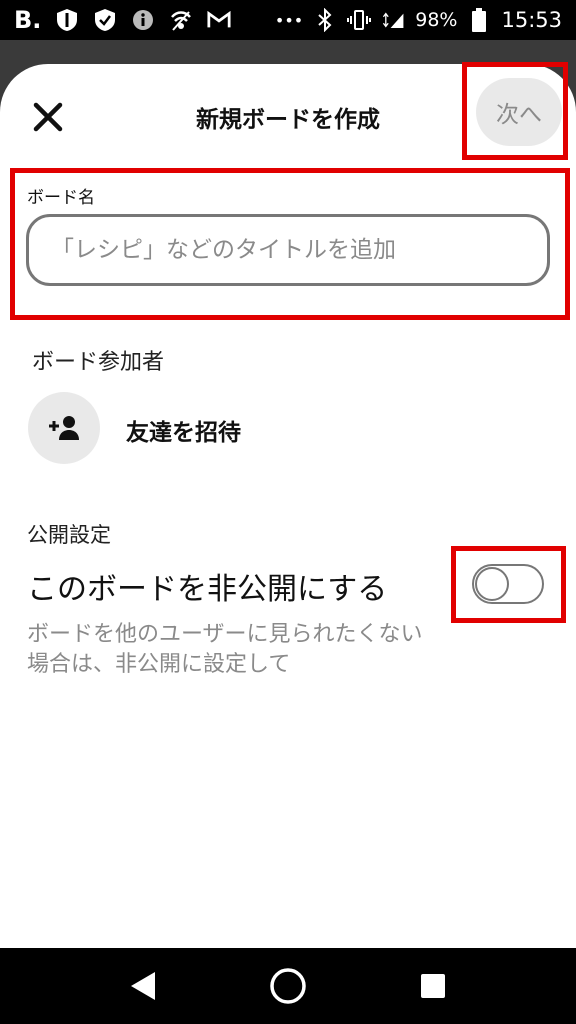  I want to click on board-name-input, so click(288, 250).